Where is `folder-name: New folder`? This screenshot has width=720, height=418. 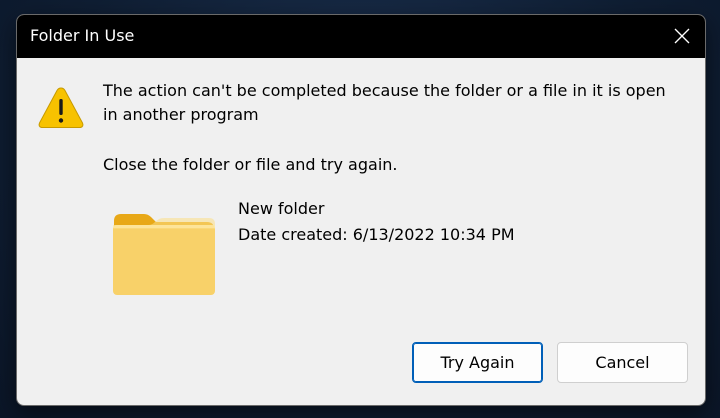 folder-name: New folder is located at coordinates (281, 208).